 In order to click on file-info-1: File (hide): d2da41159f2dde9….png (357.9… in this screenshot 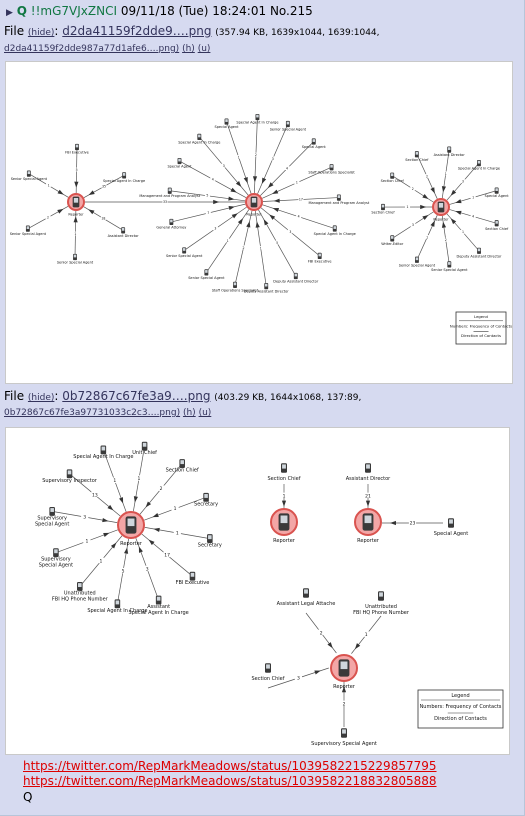, I will do `click(192, 31)`.